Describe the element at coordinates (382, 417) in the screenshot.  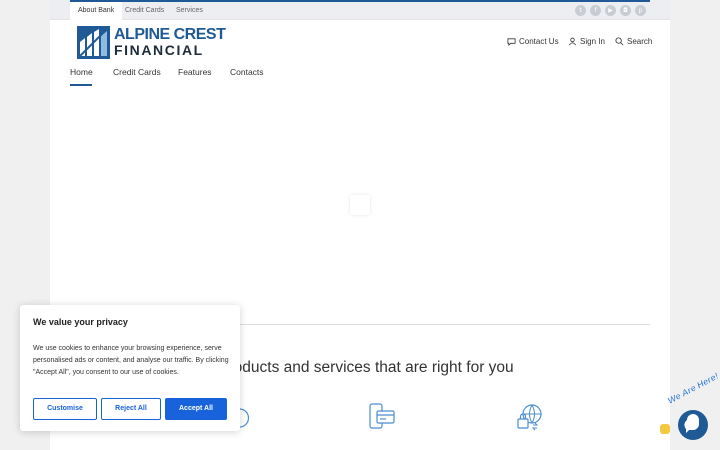
I see `mobile-card-icon` at that location.